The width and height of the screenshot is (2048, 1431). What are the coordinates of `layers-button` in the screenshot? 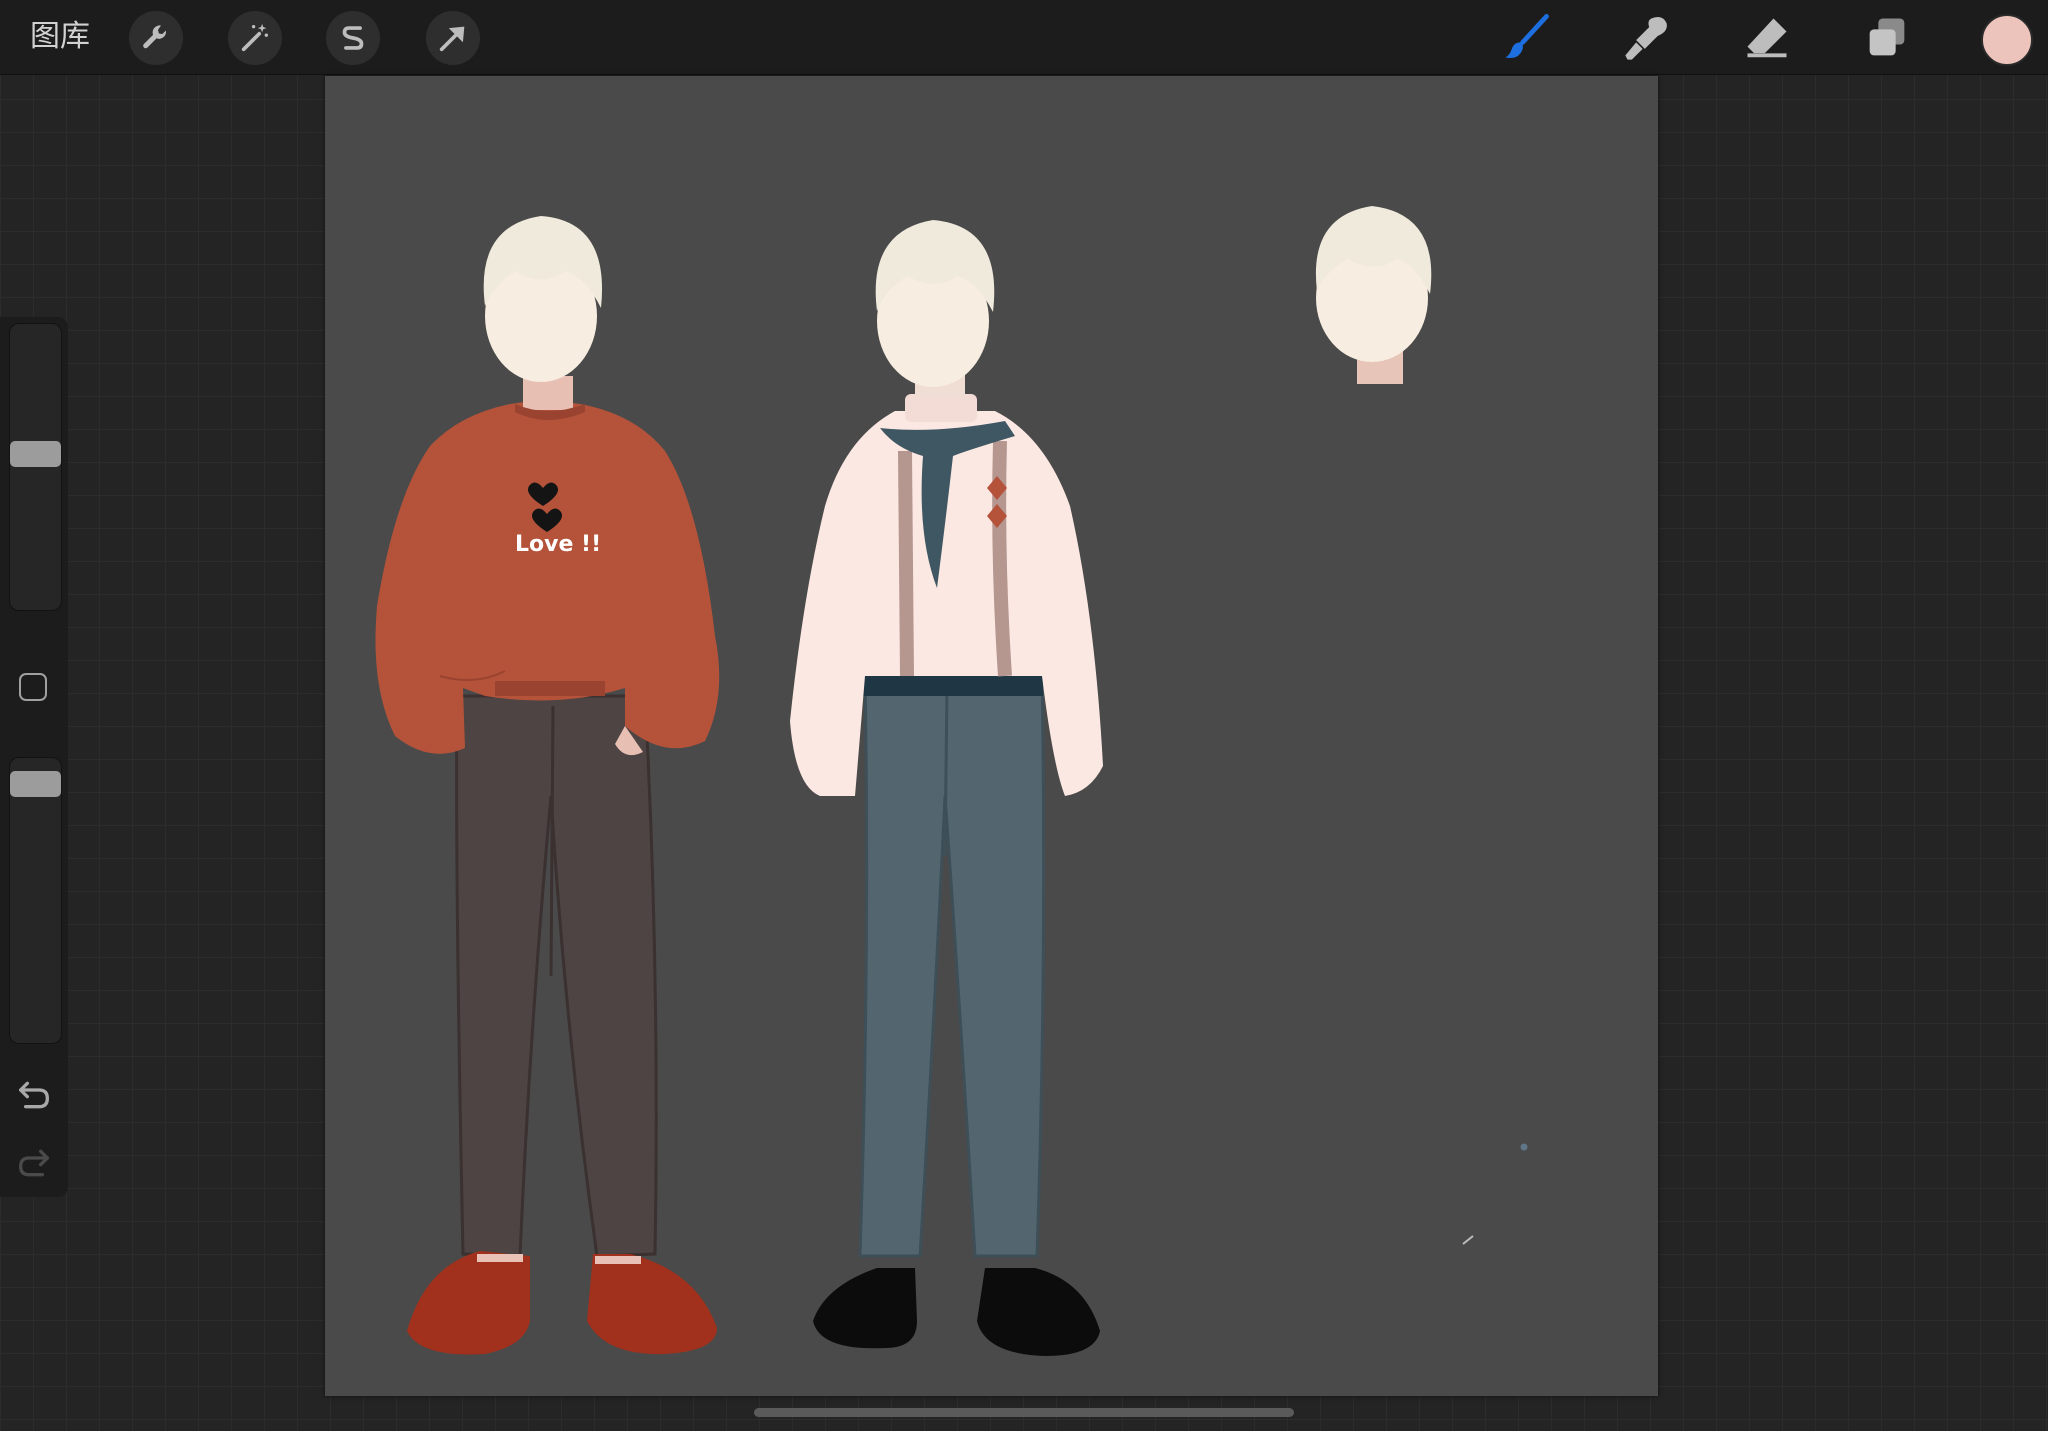 It's located at (1887, 38).